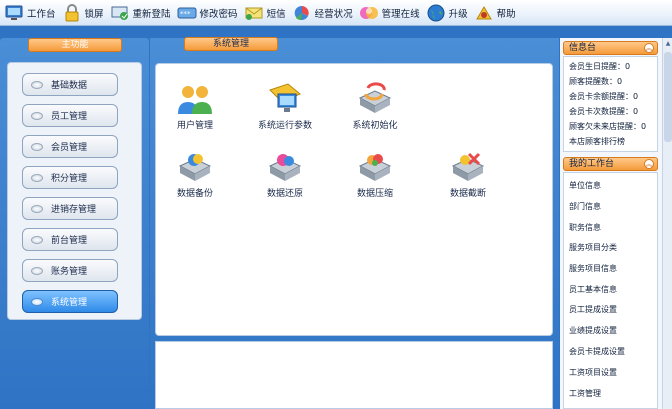 This screenshot has width=672, height=409. Describe the element at coordinates (70, 84) in the screenshot. I see `nav-basic-data: 基础数据` at that location.